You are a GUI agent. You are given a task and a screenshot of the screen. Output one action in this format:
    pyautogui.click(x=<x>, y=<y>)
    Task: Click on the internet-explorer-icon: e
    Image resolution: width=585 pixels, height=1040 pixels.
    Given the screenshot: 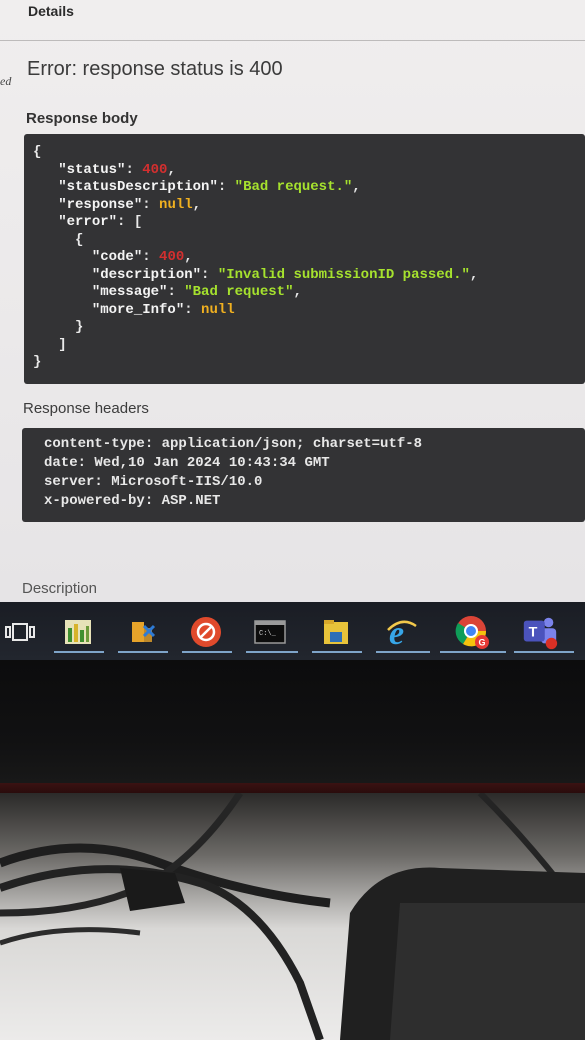 What is the action you would take?
    pyautogui.click(x=402, y=632)
    